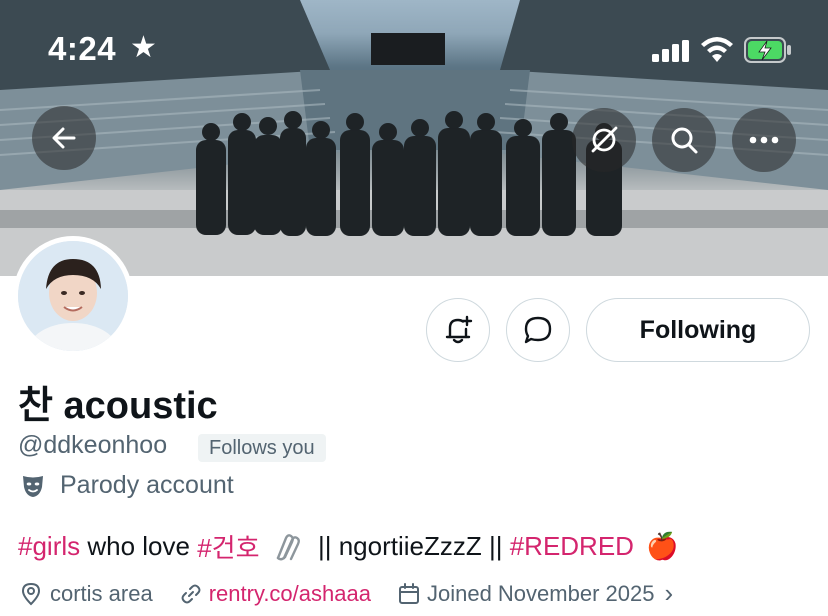  Describe the element at coordinates (670, 51) in the screenshot. I see `cellular-signal-icon` at that location.